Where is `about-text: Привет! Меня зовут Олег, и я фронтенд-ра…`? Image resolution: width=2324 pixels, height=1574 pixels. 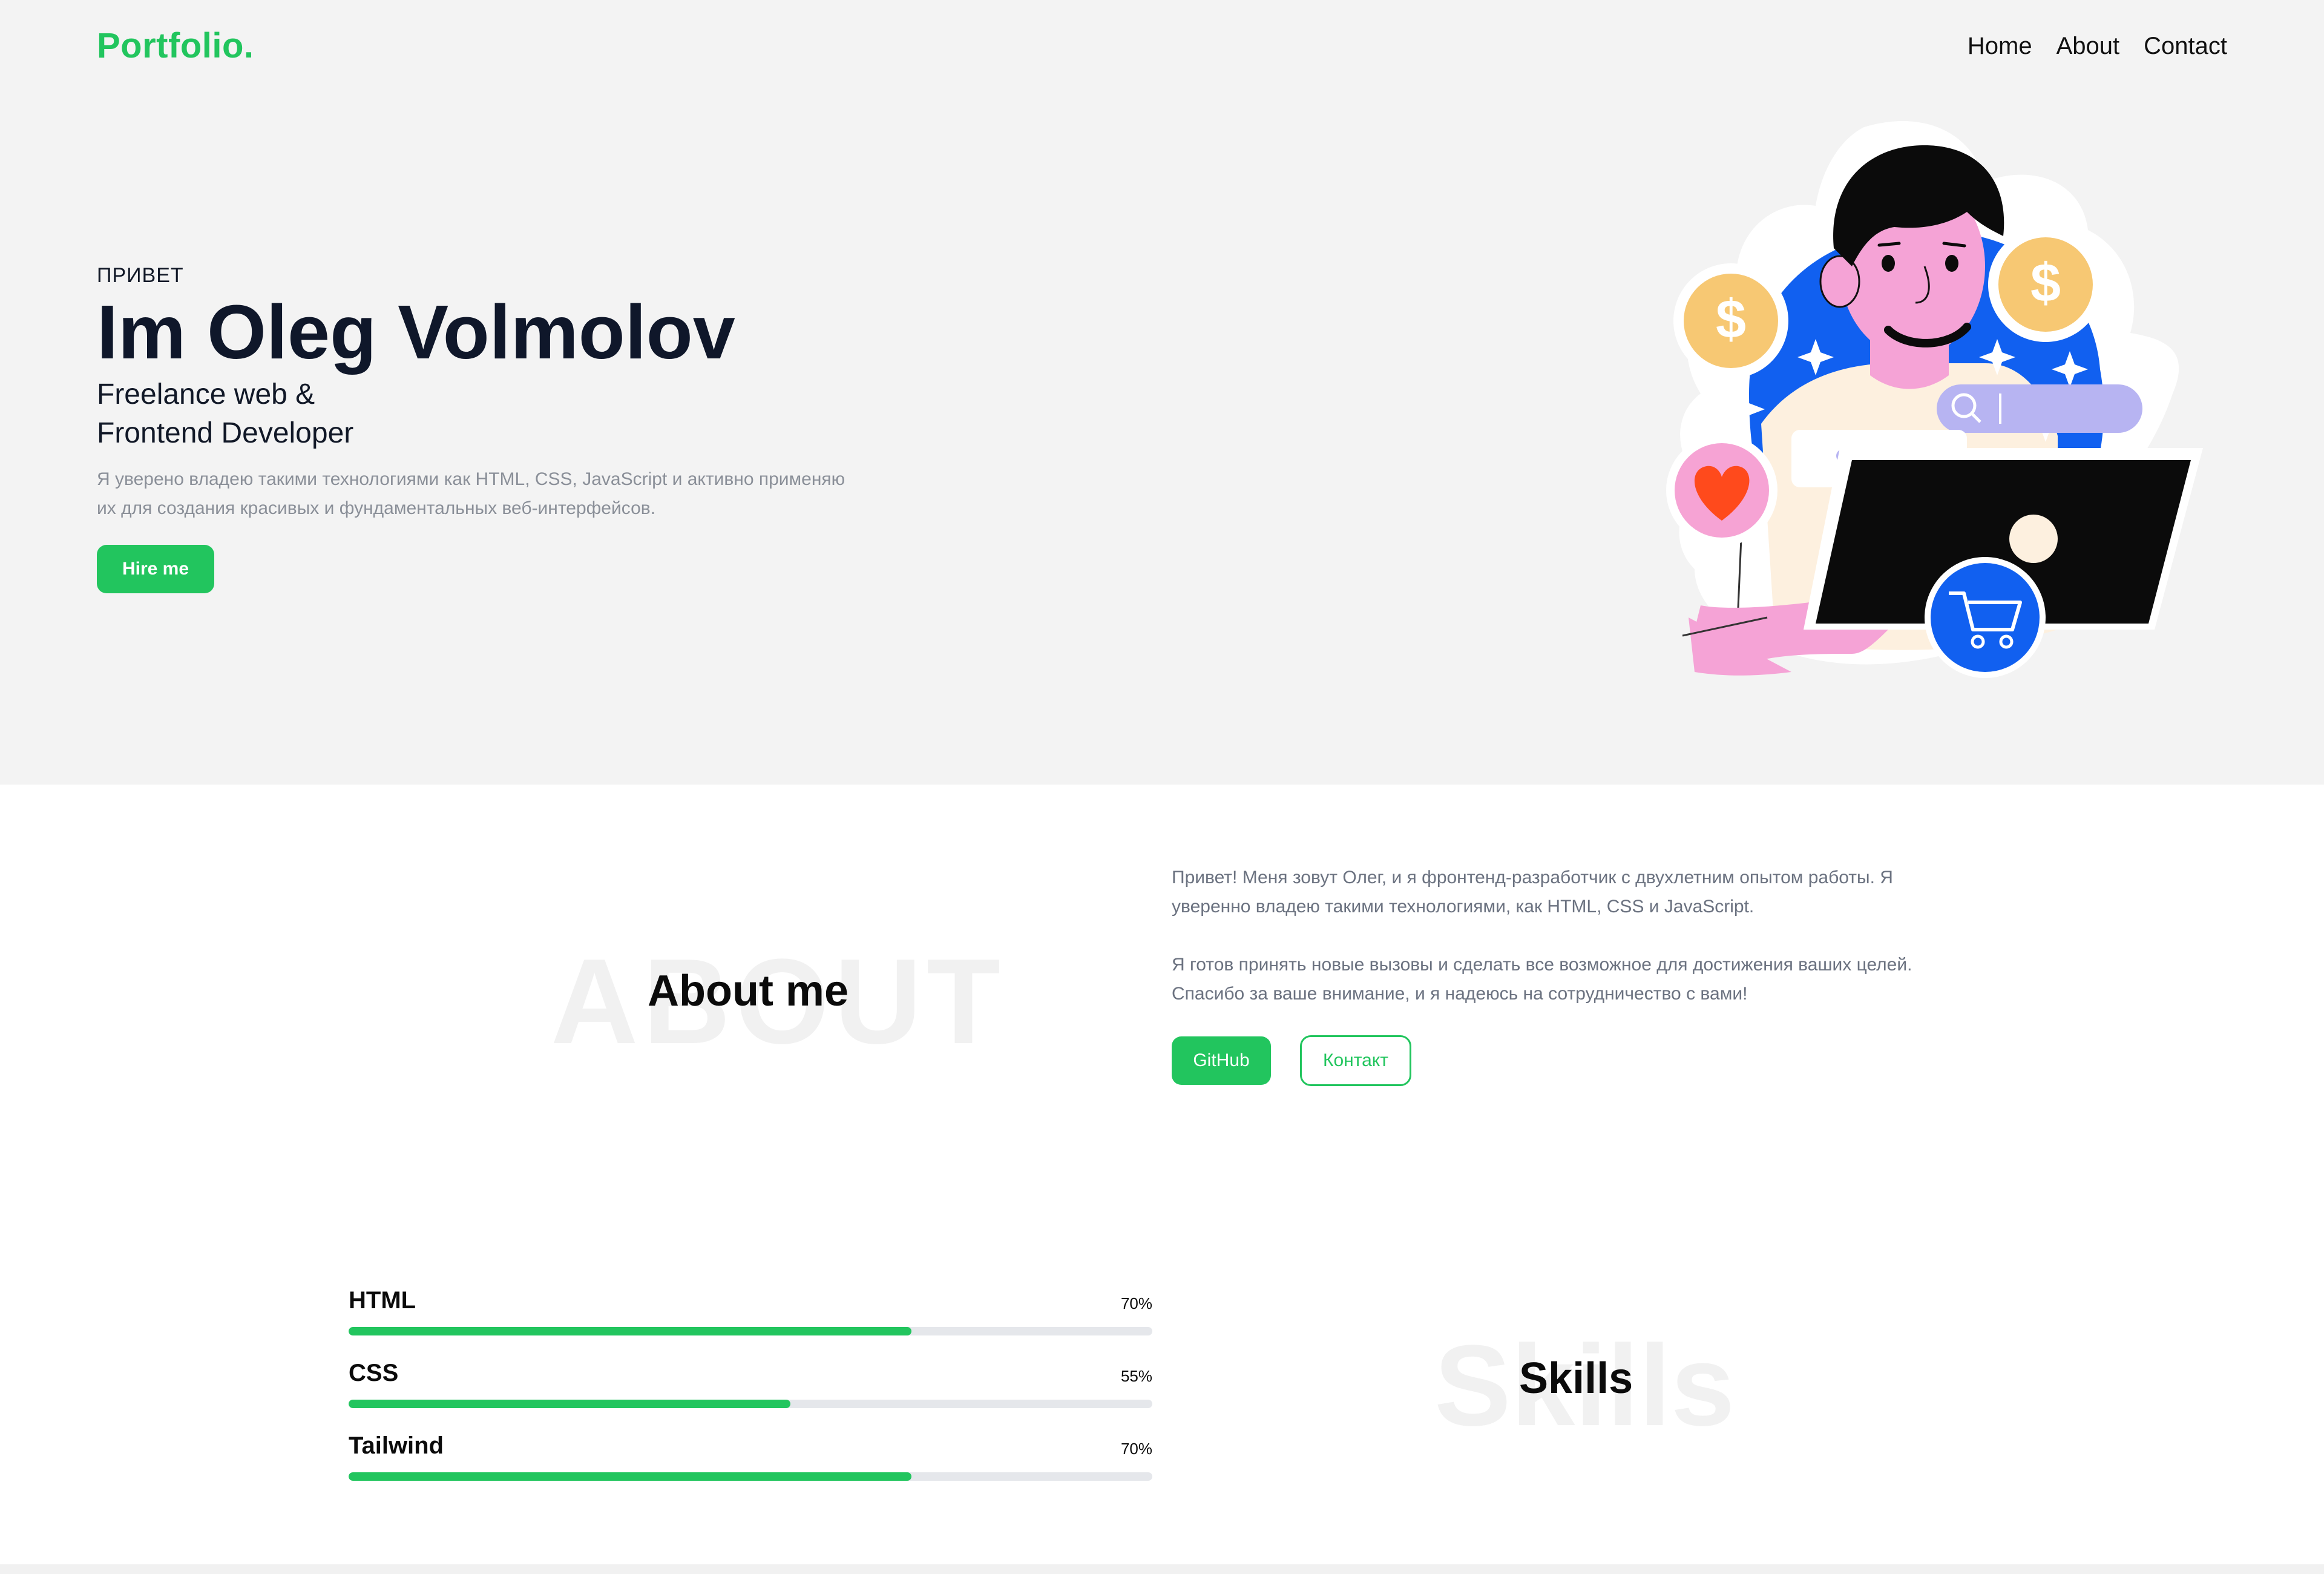 about-text: Привет! Меня зовут Олег, и я фронтенд-ра… is located at coordinates (1571, 951).